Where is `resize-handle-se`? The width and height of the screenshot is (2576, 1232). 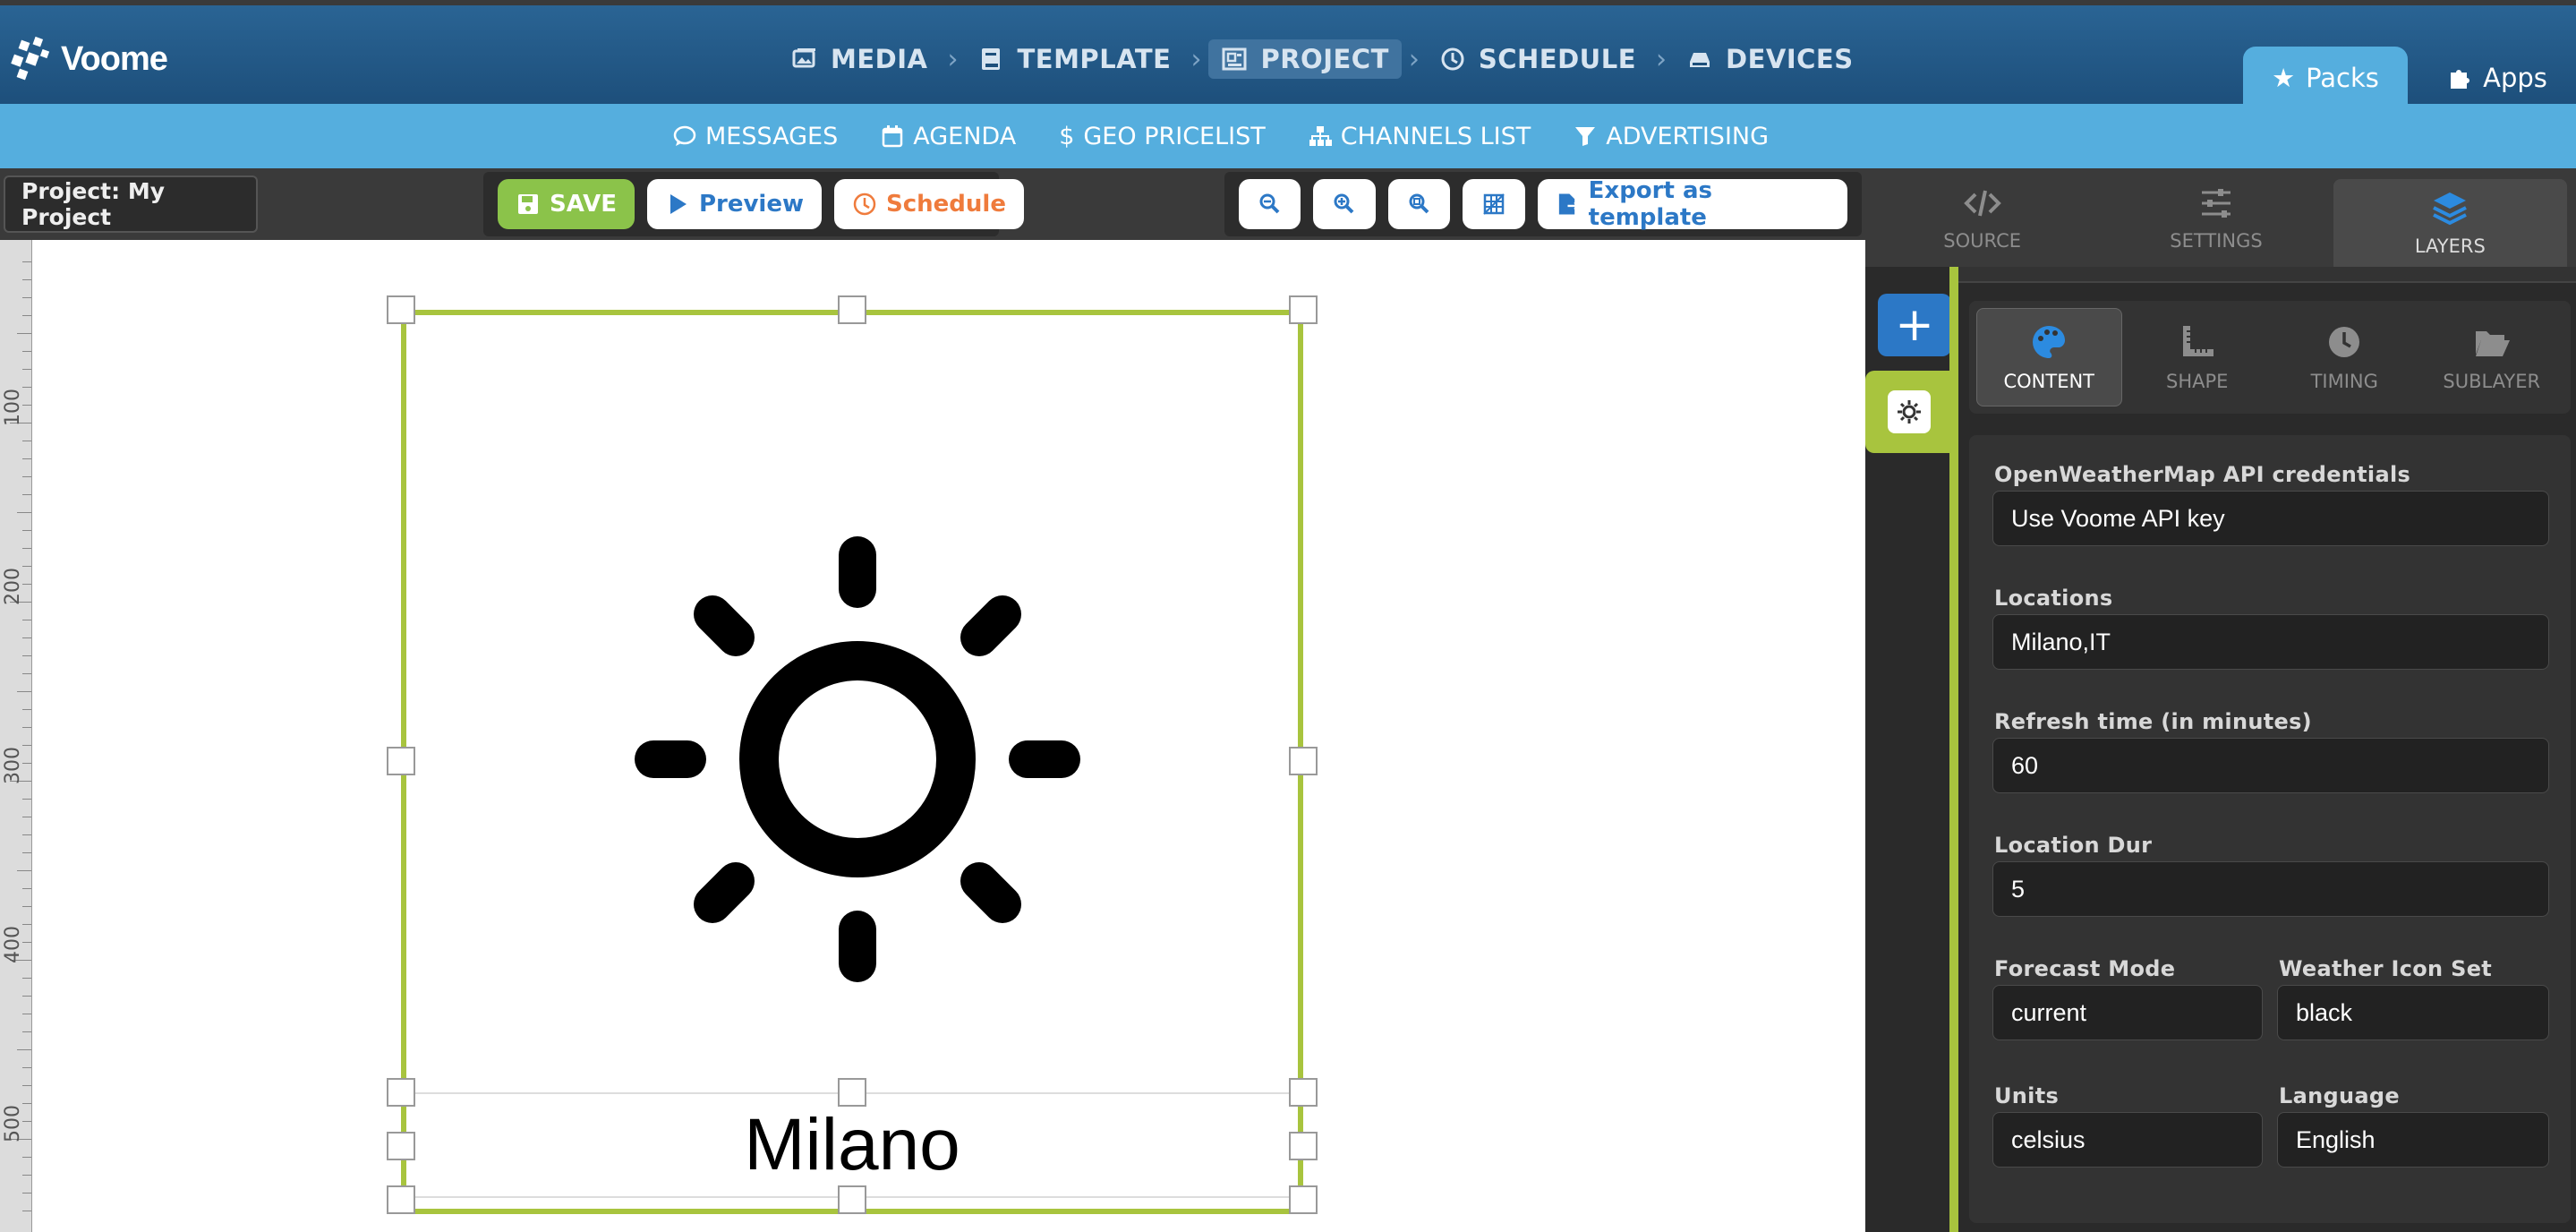 resize-handle-se is located at coordinates (1303, 1199).